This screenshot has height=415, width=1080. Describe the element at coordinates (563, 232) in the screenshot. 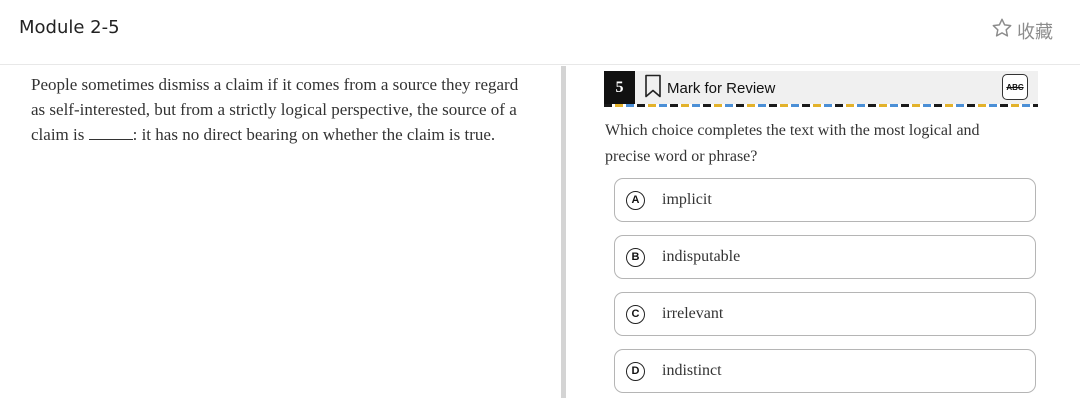

I see `pane-divider` at that location.